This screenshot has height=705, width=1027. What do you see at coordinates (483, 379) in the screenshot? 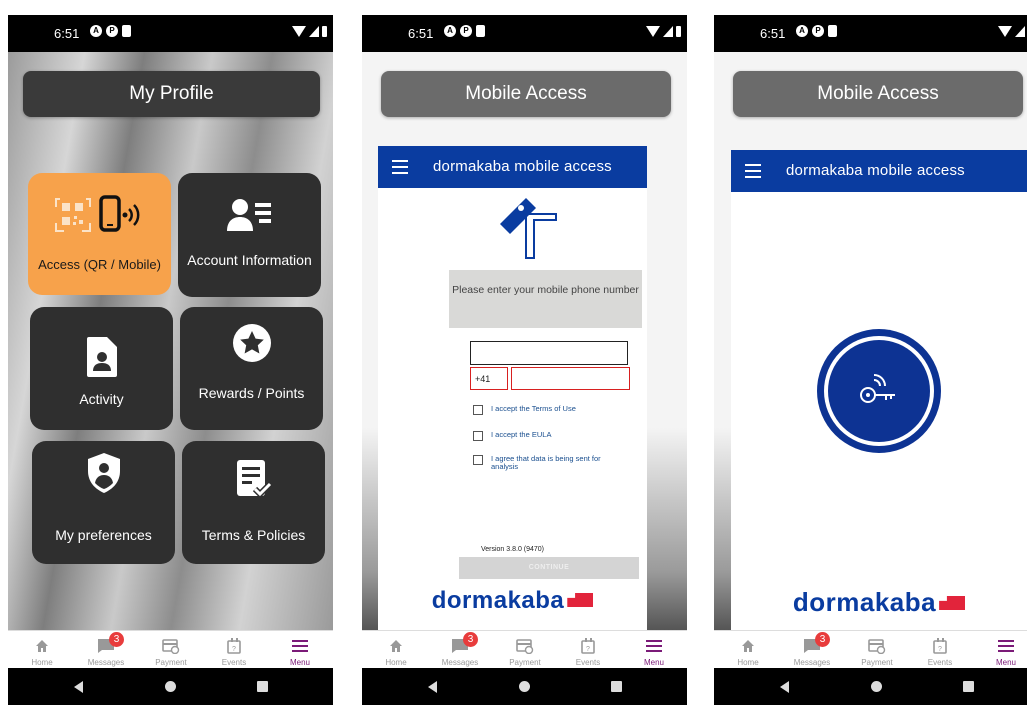
I see `country-code-value: +41` at bounding box center [483, 379].